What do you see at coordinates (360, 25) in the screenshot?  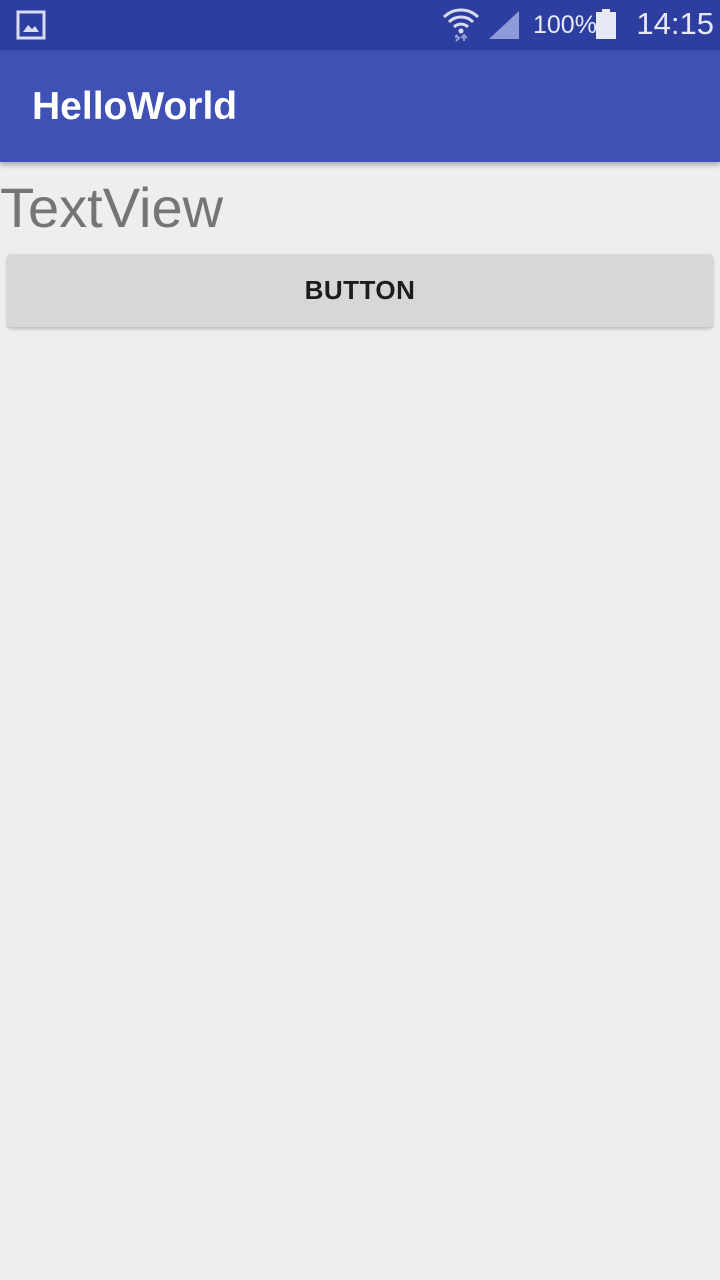 I see `status-bar: 100% 14:15` at bounding box center [360, 25].